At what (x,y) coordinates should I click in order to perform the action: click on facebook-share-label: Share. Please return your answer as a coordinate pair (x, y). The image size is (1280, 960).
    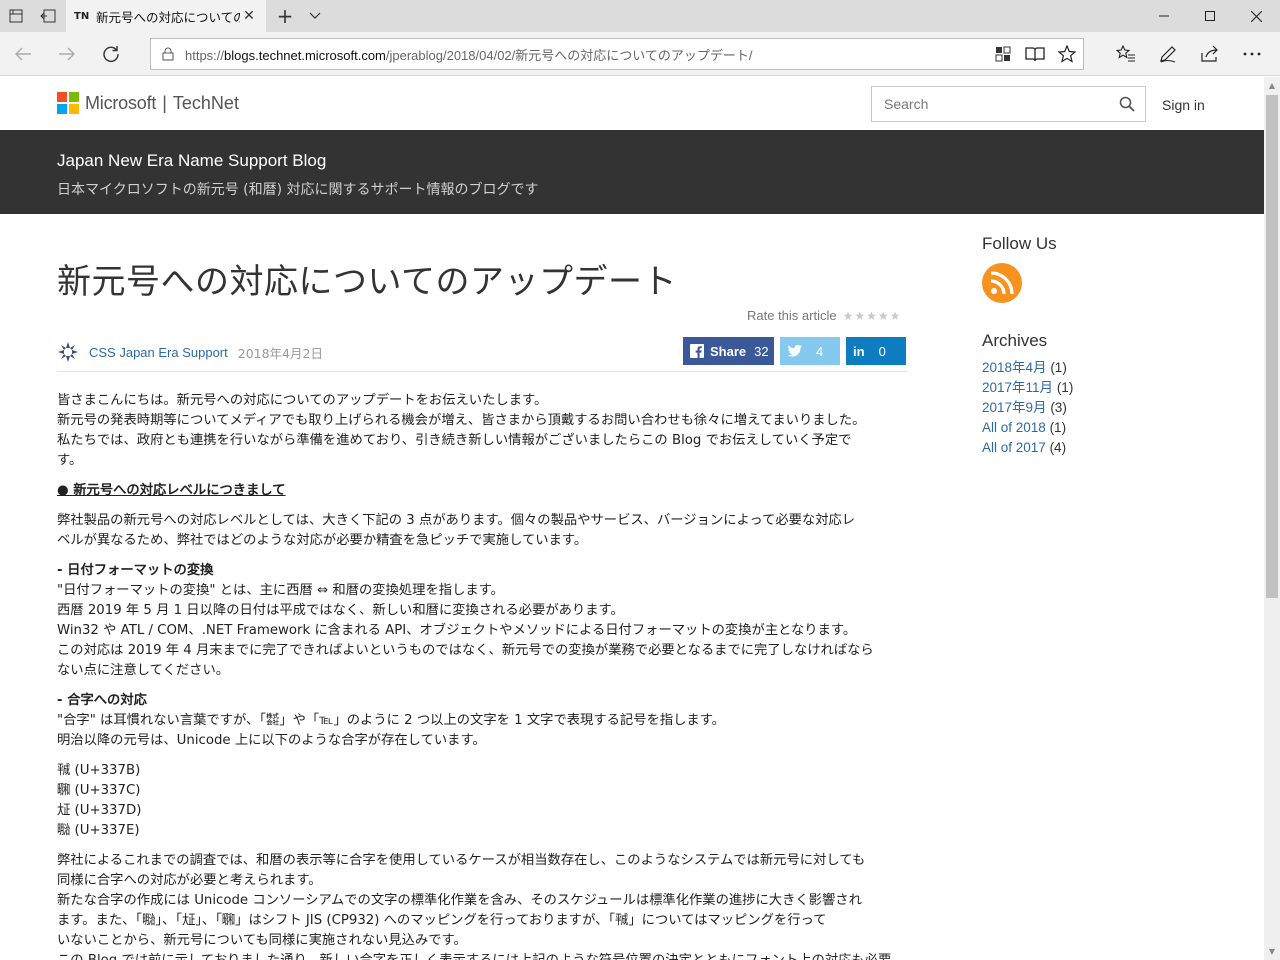
    Looking at the image, I should click on (728, 351).